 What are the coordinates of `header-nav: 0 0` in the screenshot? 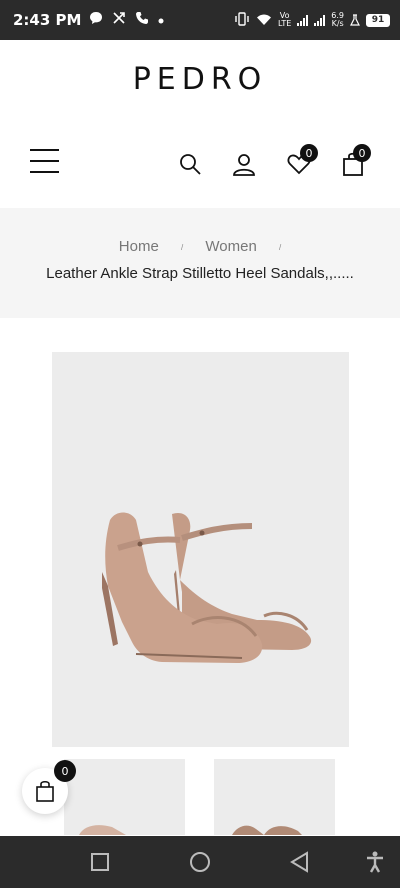 It's located at (200, 160).